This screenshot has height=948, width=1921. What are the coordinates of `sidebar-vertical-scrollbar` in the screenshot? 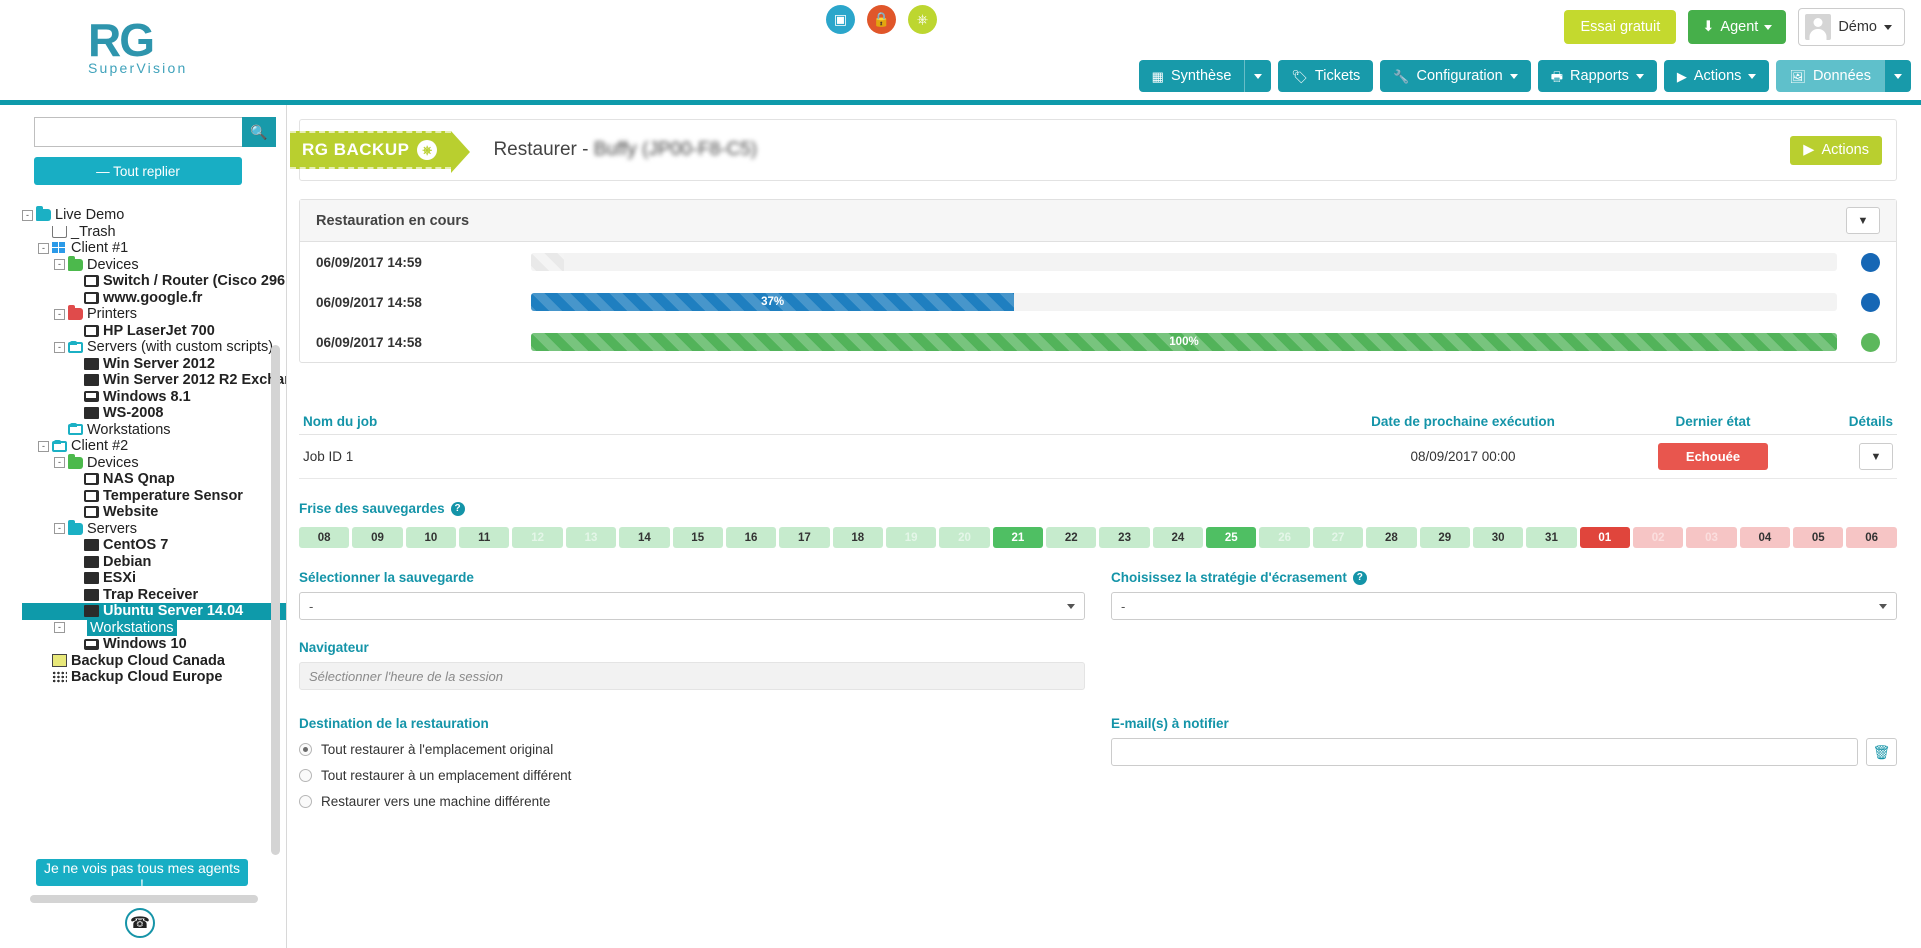 It's located at (275, 600).